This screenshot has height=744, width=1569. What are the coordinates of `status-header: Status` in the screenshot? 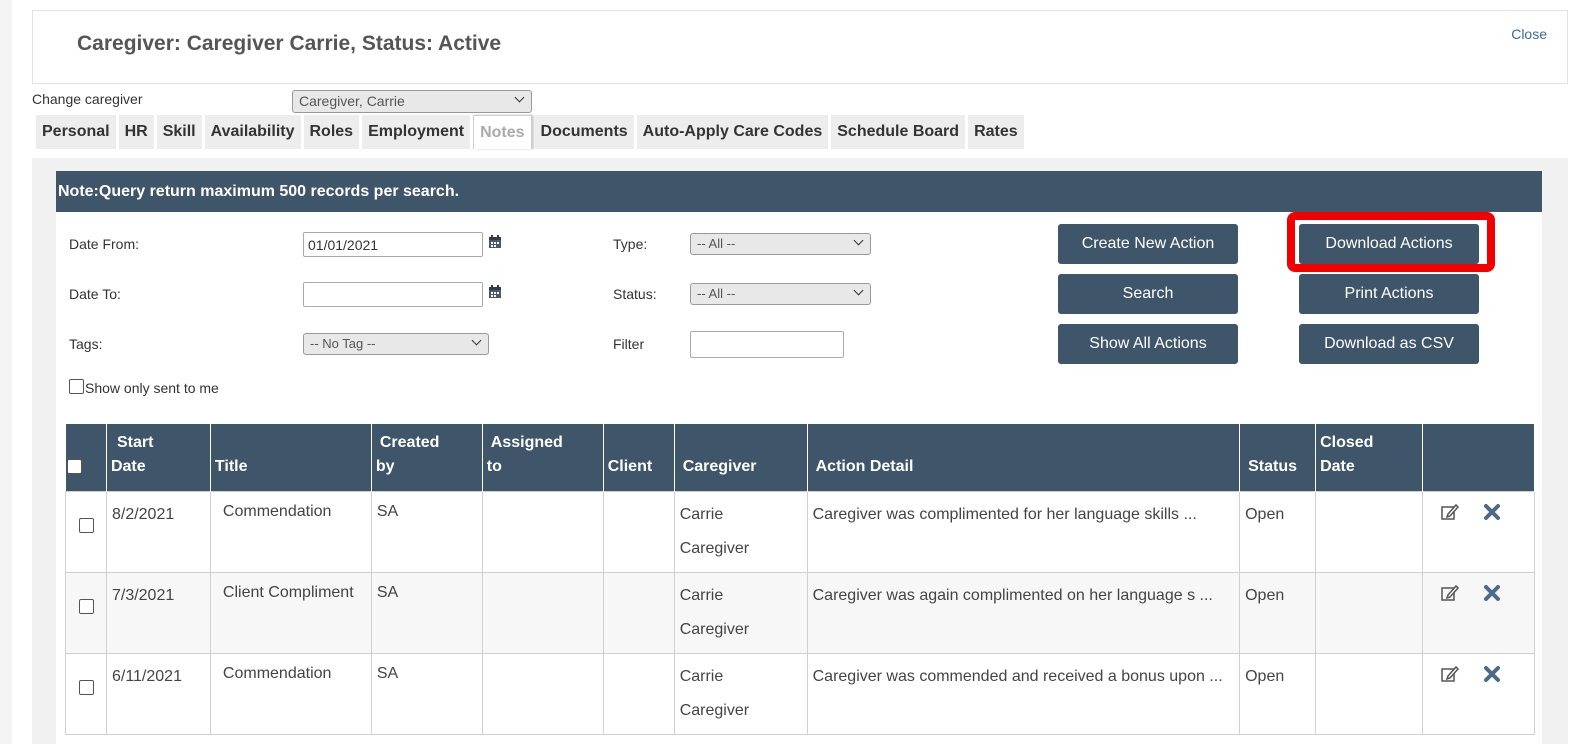 It's located at (1278, 457).